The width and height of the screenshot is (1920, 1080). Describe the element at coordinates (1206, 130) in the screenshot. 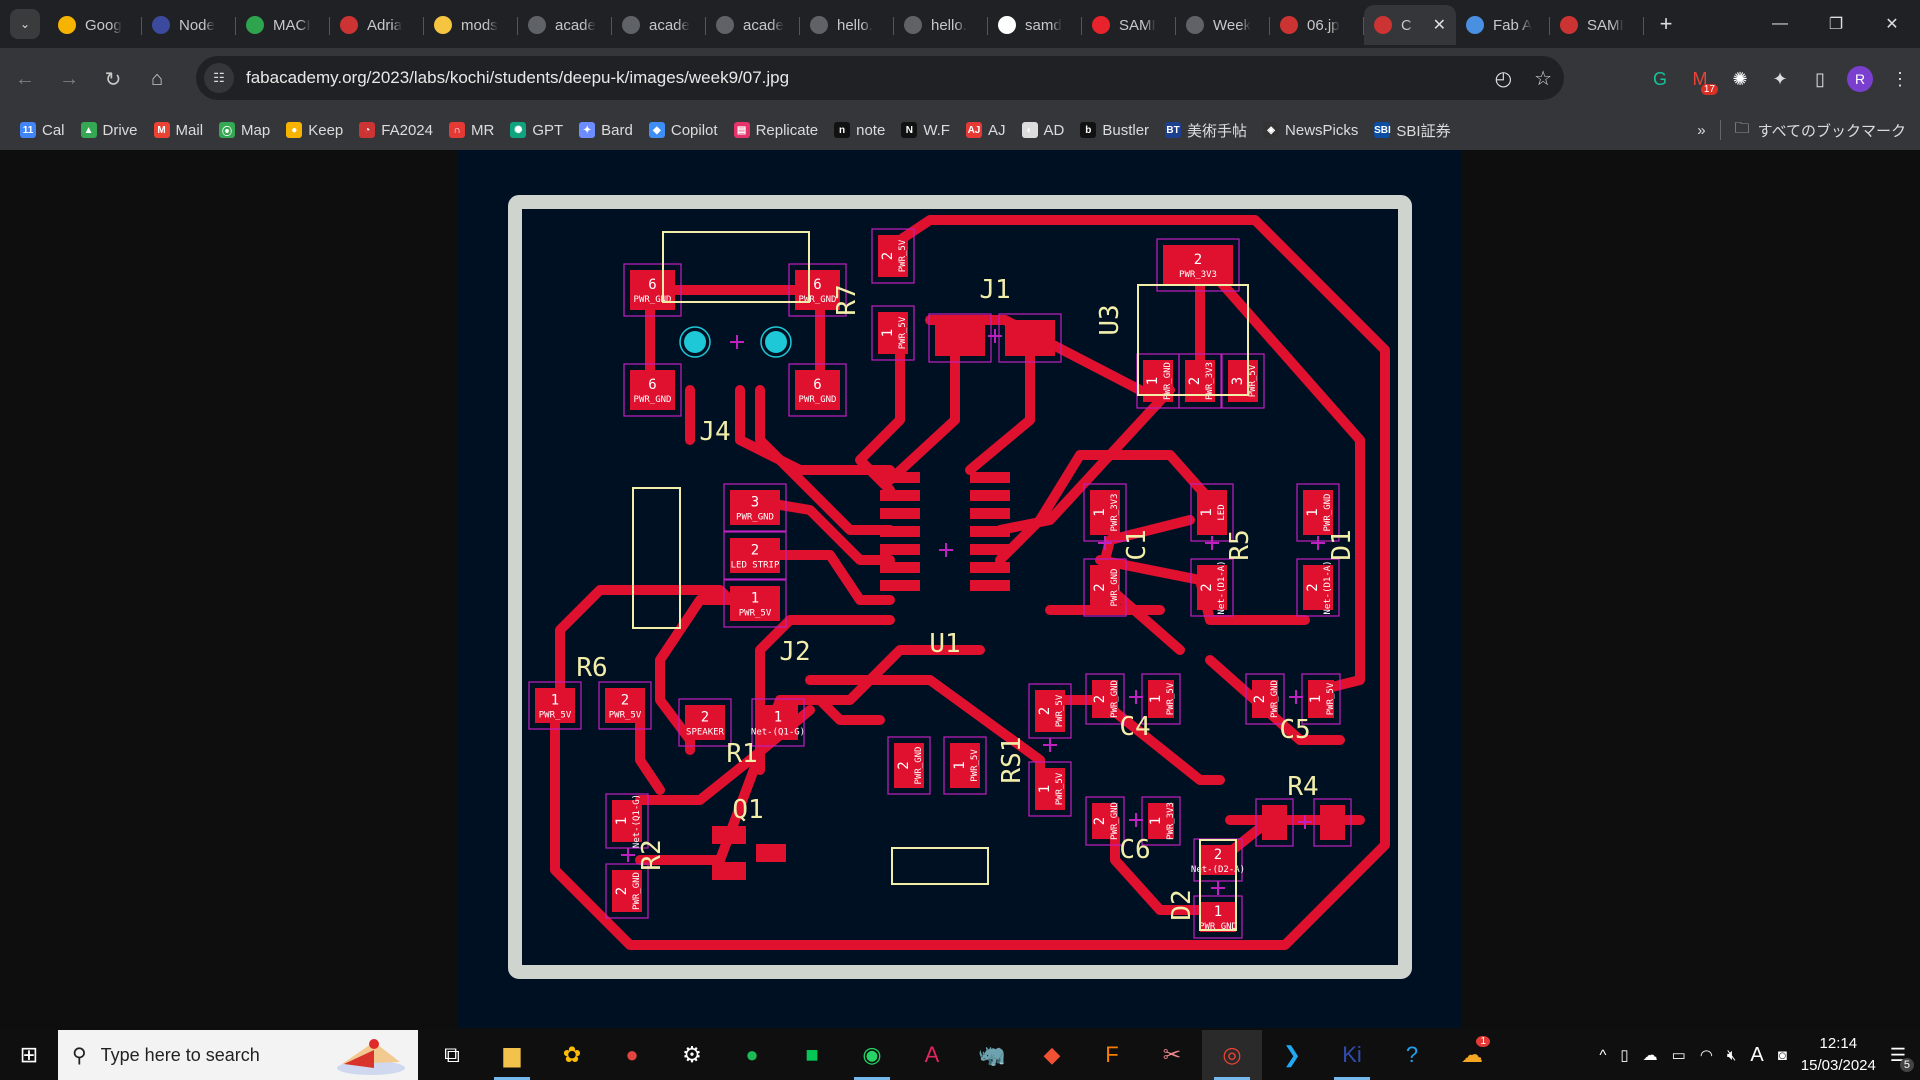

I see `bookmark-16: BT 美術手帖` at that location.